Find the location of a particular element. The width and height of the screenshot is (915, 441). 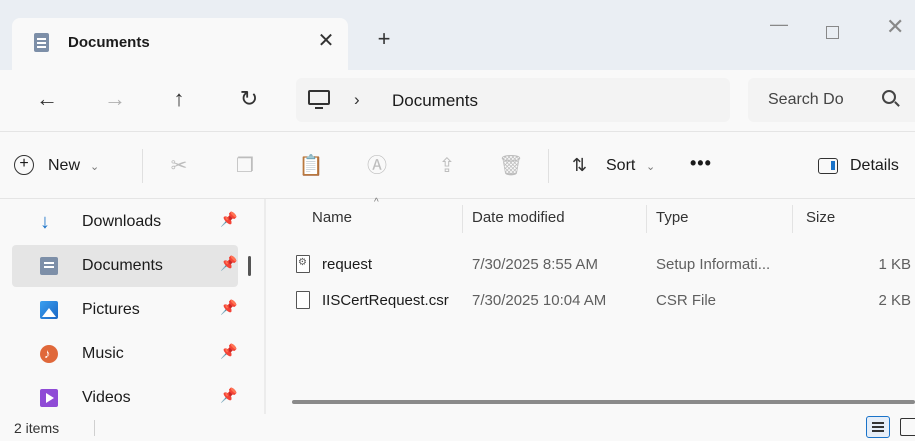

refresh-button: ↻ is located at coordinates (249, 99).